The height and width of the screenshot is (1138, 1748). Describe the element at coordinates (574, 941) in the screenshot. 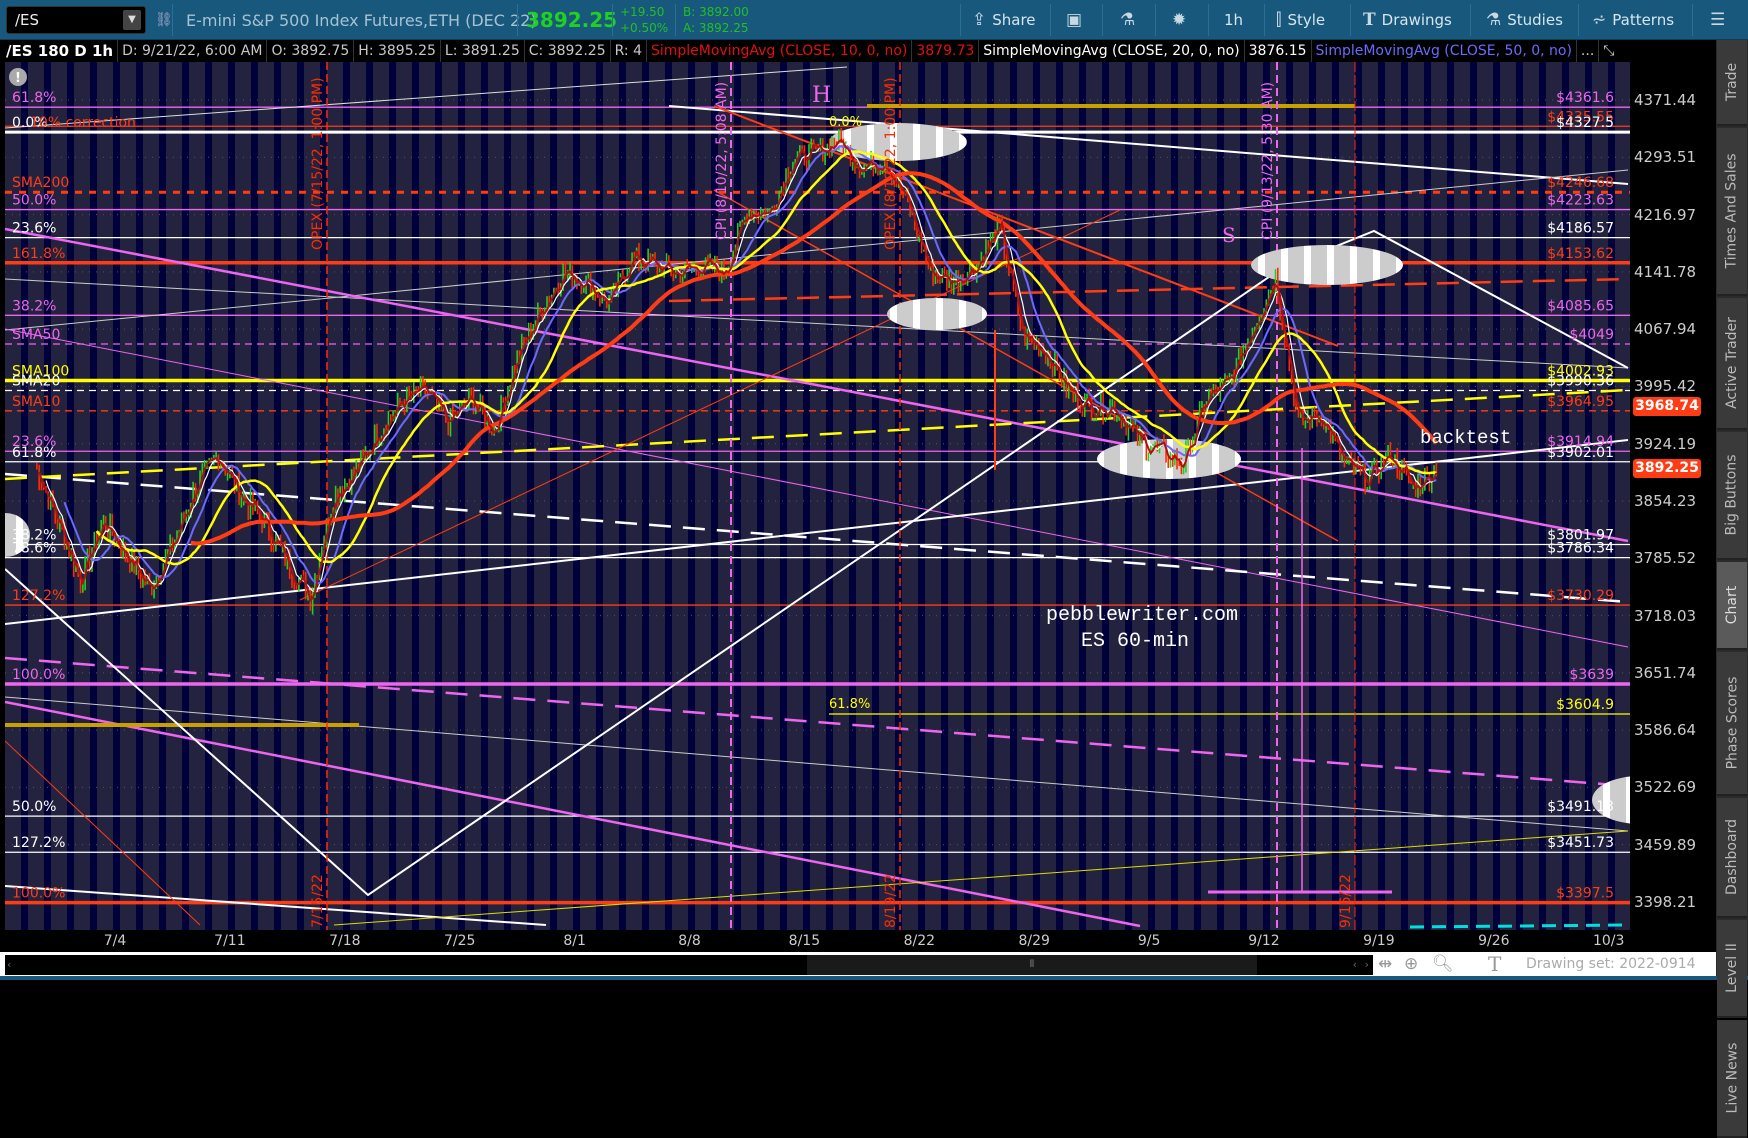

I see `date-axis-label: 8/1` at that location.